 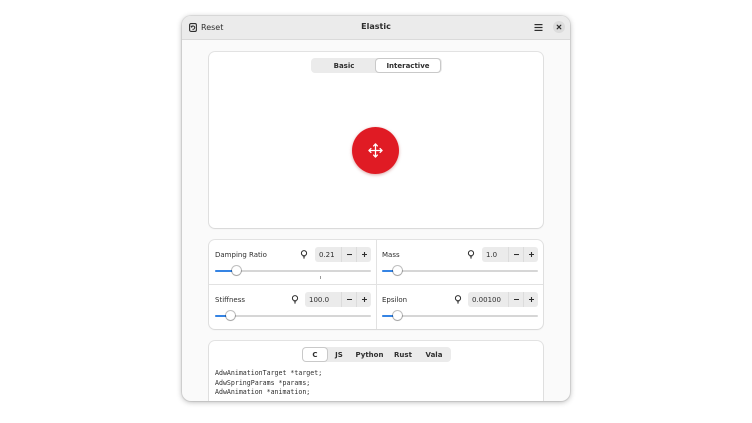 I want to click on tab-vala: Vala, so click(x=434, y=354).